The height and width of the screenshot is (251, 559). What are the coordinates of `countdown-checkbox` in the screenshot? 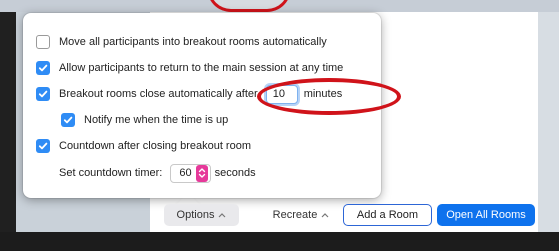 It's located at (43, 146).